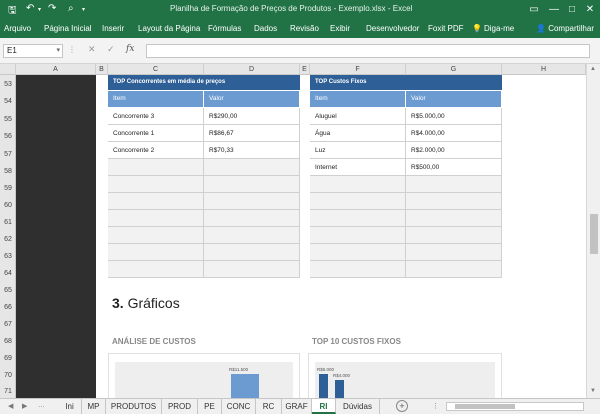 The image size is (600, 414). What do you see at coordinates (70, 406) in the screenshot?
I see `sheet-tab-ini: Ini` at bounding box center [70, 406].